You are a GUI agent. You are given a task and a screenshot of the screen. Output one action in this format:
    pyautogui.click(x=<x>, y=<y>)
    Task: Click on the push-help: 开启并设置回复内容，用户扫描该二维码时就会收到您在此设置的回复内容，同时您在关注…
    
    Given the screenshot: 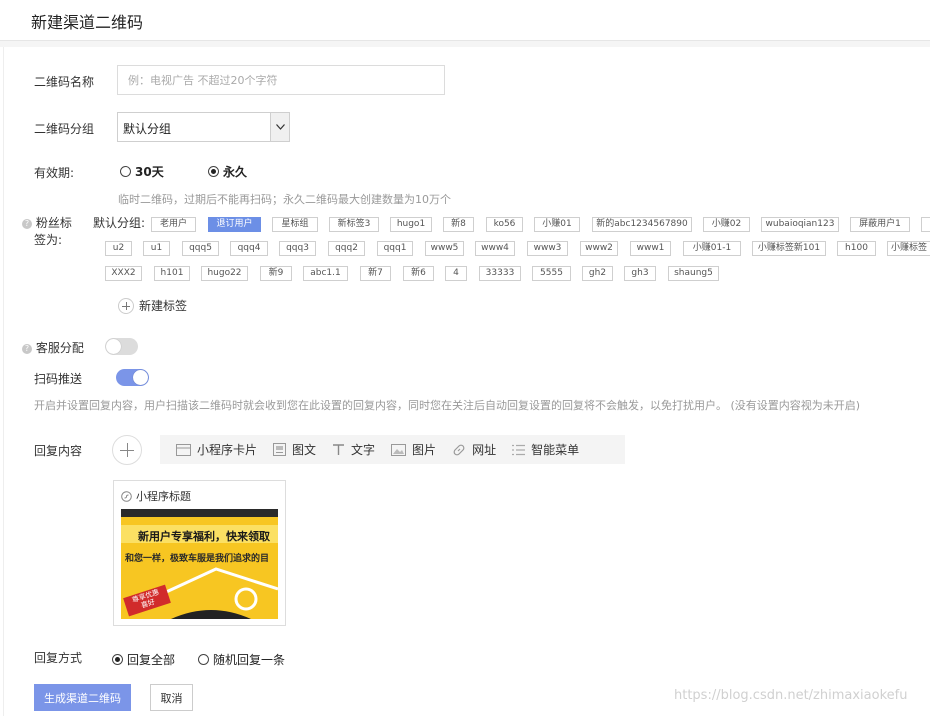 What is the action you would take?
    pyautogui.click(x=447, y=405)
    